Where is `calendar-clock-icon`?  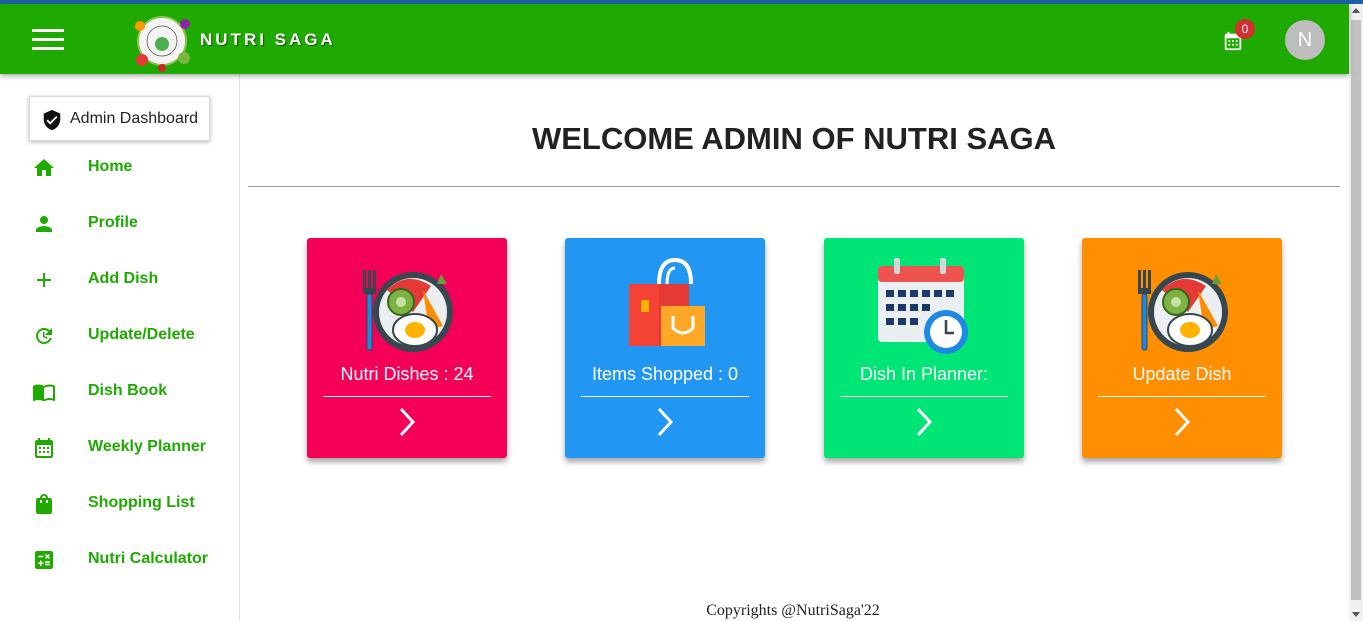 calendar-clock-icon is located at coordinates (923, 306).